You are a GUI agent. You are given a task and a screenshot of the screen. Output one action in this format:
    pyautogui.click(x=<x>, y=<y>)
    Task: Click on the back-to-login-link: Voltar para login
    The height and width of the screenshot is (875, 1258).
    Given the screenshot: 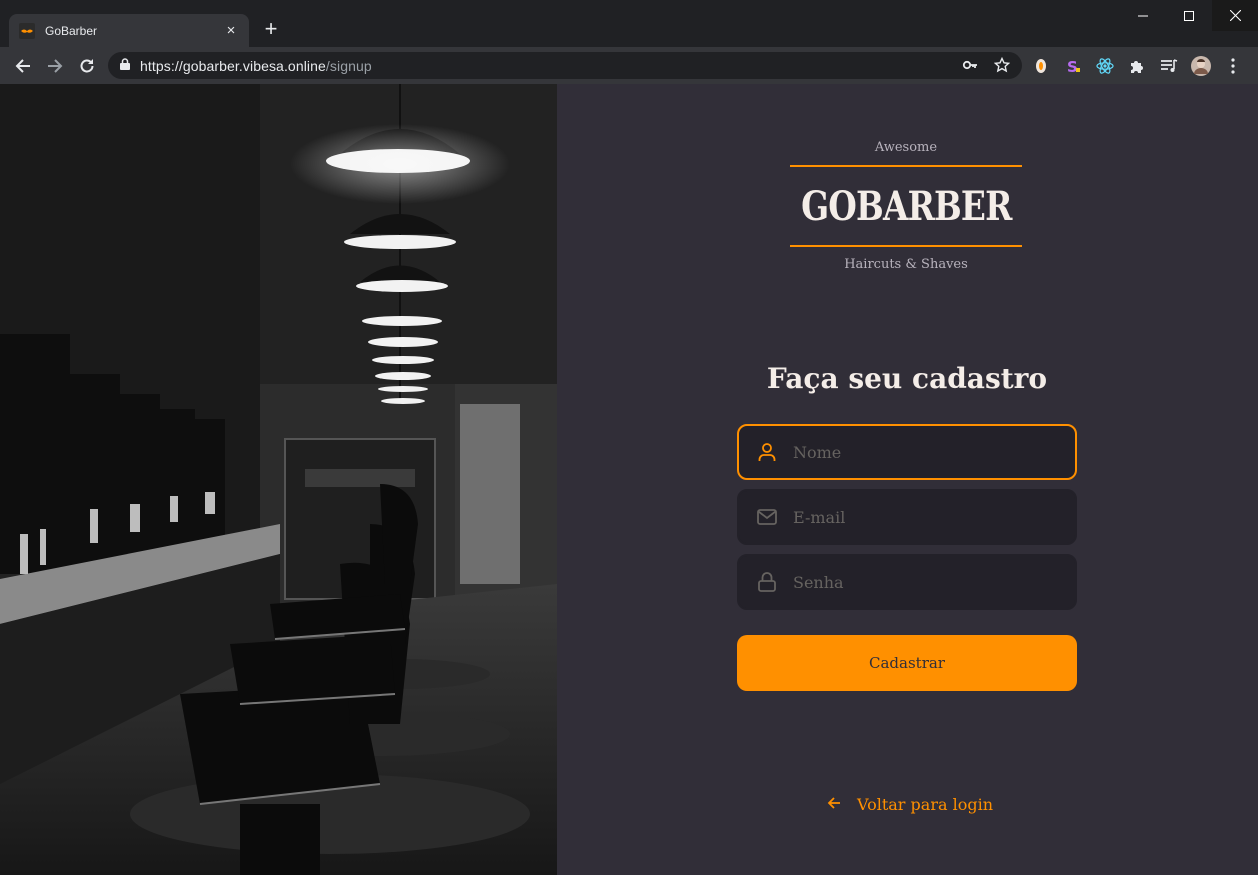 What is the action you would take?
    pyautogui.click(x=910, y=804)
    